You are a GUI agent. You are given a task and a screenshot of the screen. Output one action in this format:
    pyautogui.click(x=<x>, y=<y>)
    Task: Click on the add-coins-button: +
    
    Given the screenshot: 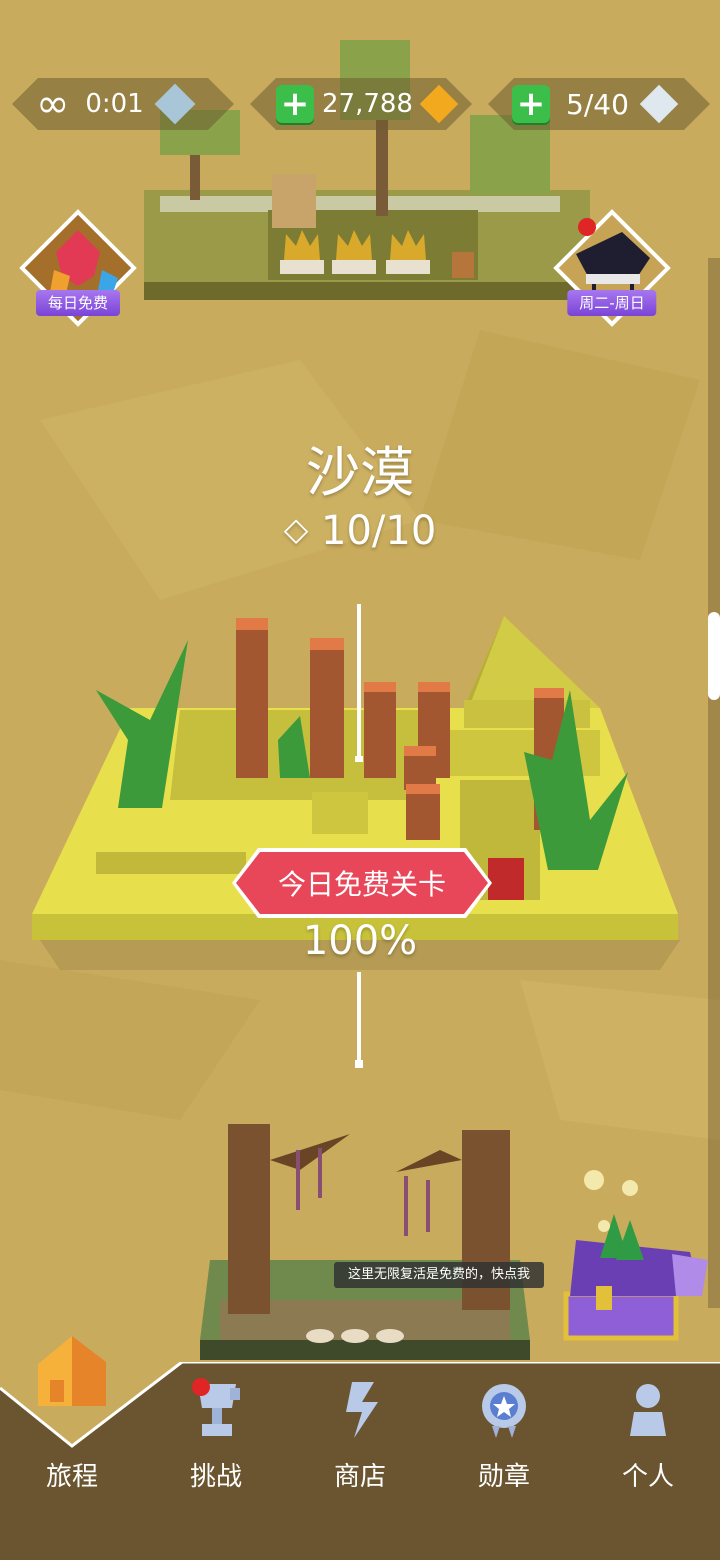 What is the action you would take?
    pyautogui.click(x=295, y=104)
    